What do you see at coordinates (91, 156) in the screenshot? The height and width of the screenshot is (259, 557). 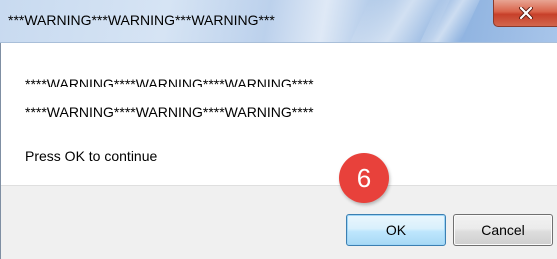 I see `message-prompt: Press OK to continue` at bounding box center [91, 156].